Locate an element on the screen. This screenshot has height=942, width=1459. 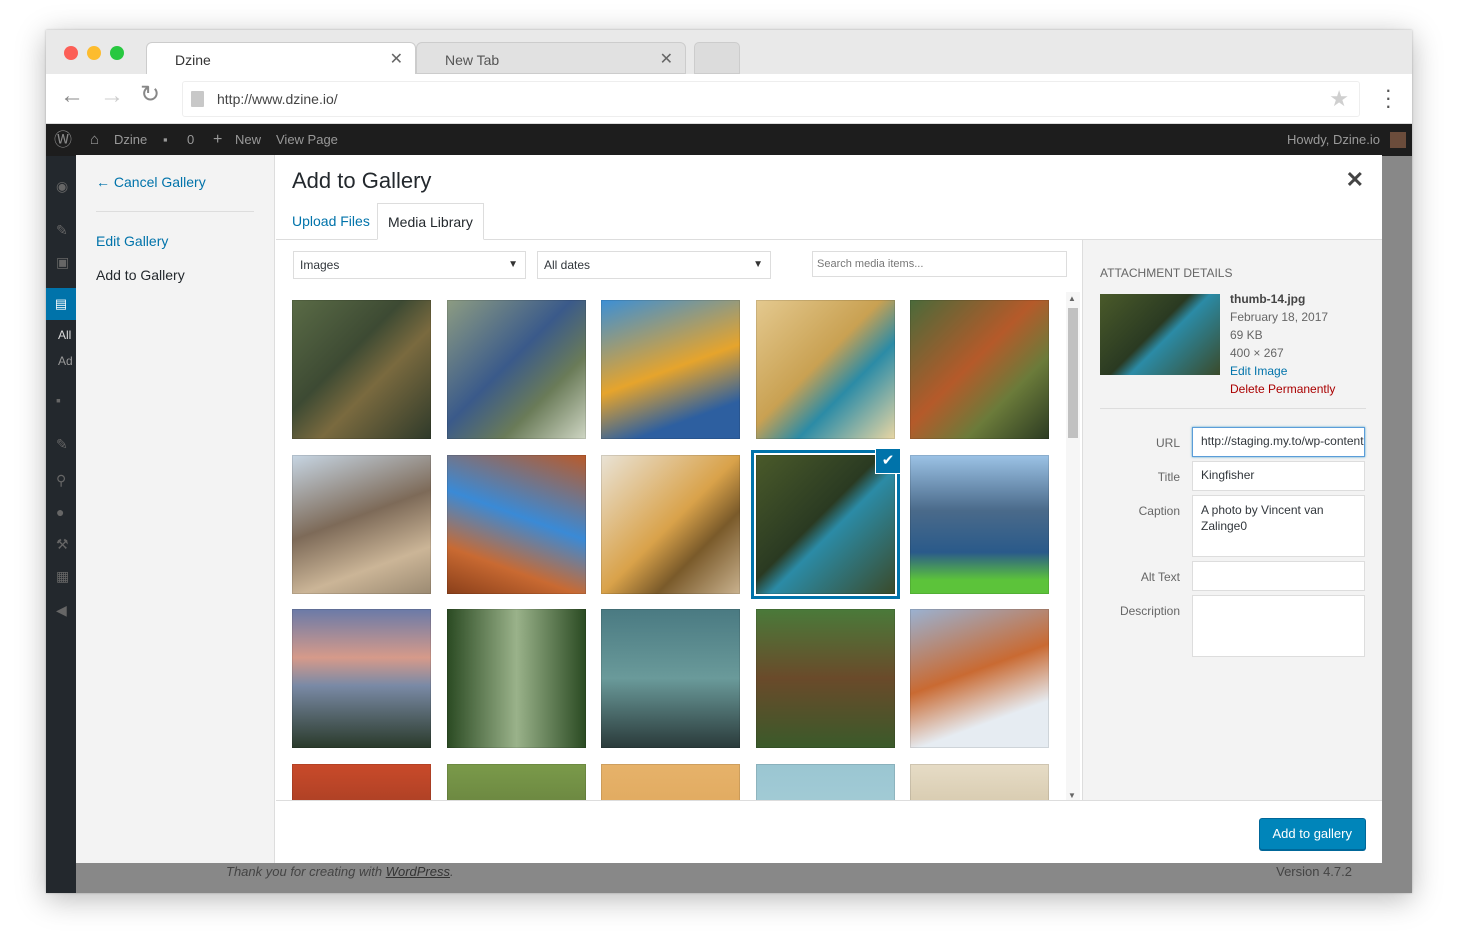
url-label: URL is located at coordinates (1167, 443).